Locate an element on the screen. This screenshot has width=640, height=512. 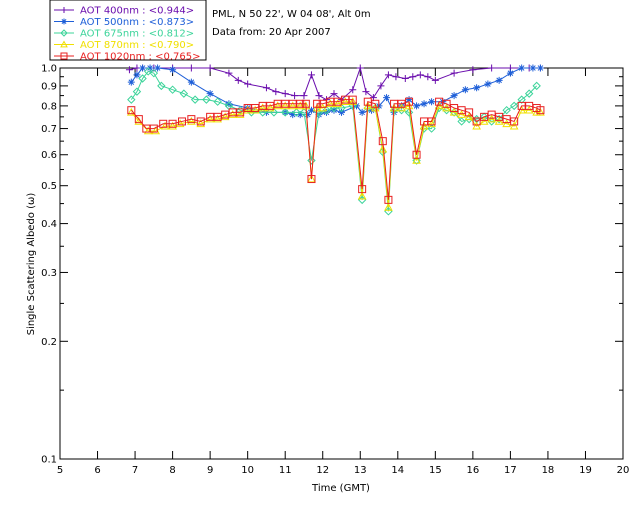
y-tick-label: 0.9 is located at coordinates (49, 86).